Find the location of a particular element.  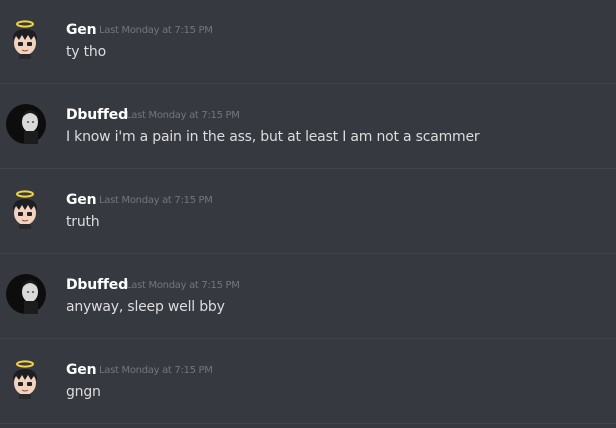

message-text: truth is located at coordinates (83, 222).